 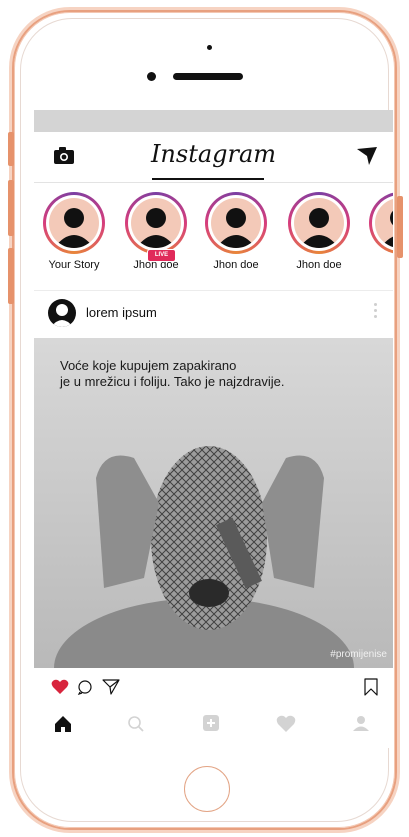 I want to click on comment-icon, so click(x=85, y=689).